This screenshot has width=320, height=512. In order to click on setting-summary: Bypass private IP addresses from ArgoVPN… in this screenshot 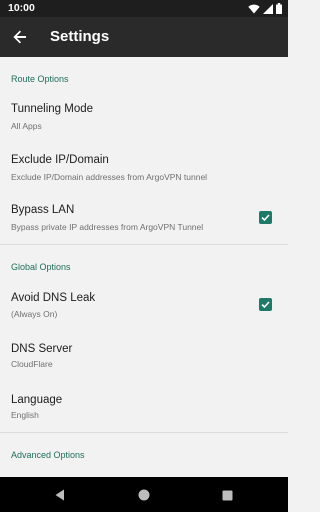, I will do `click(107, 227)`.